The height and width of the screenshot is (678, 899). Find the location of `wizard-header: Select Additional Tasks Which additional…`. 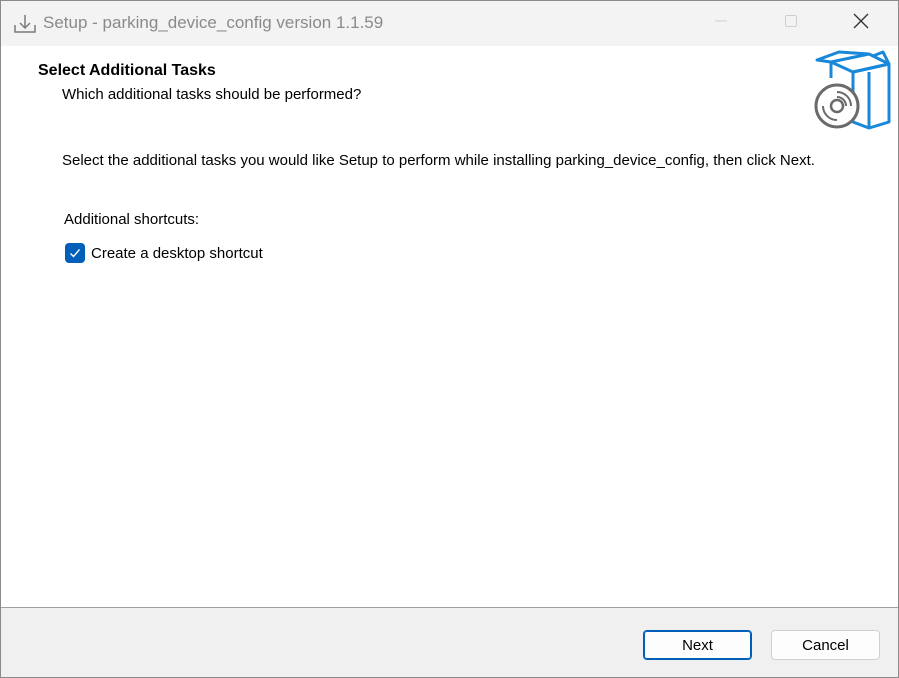

wizard-header: Select Additional Tasks Which additional… is located at coordinates (449, 88).